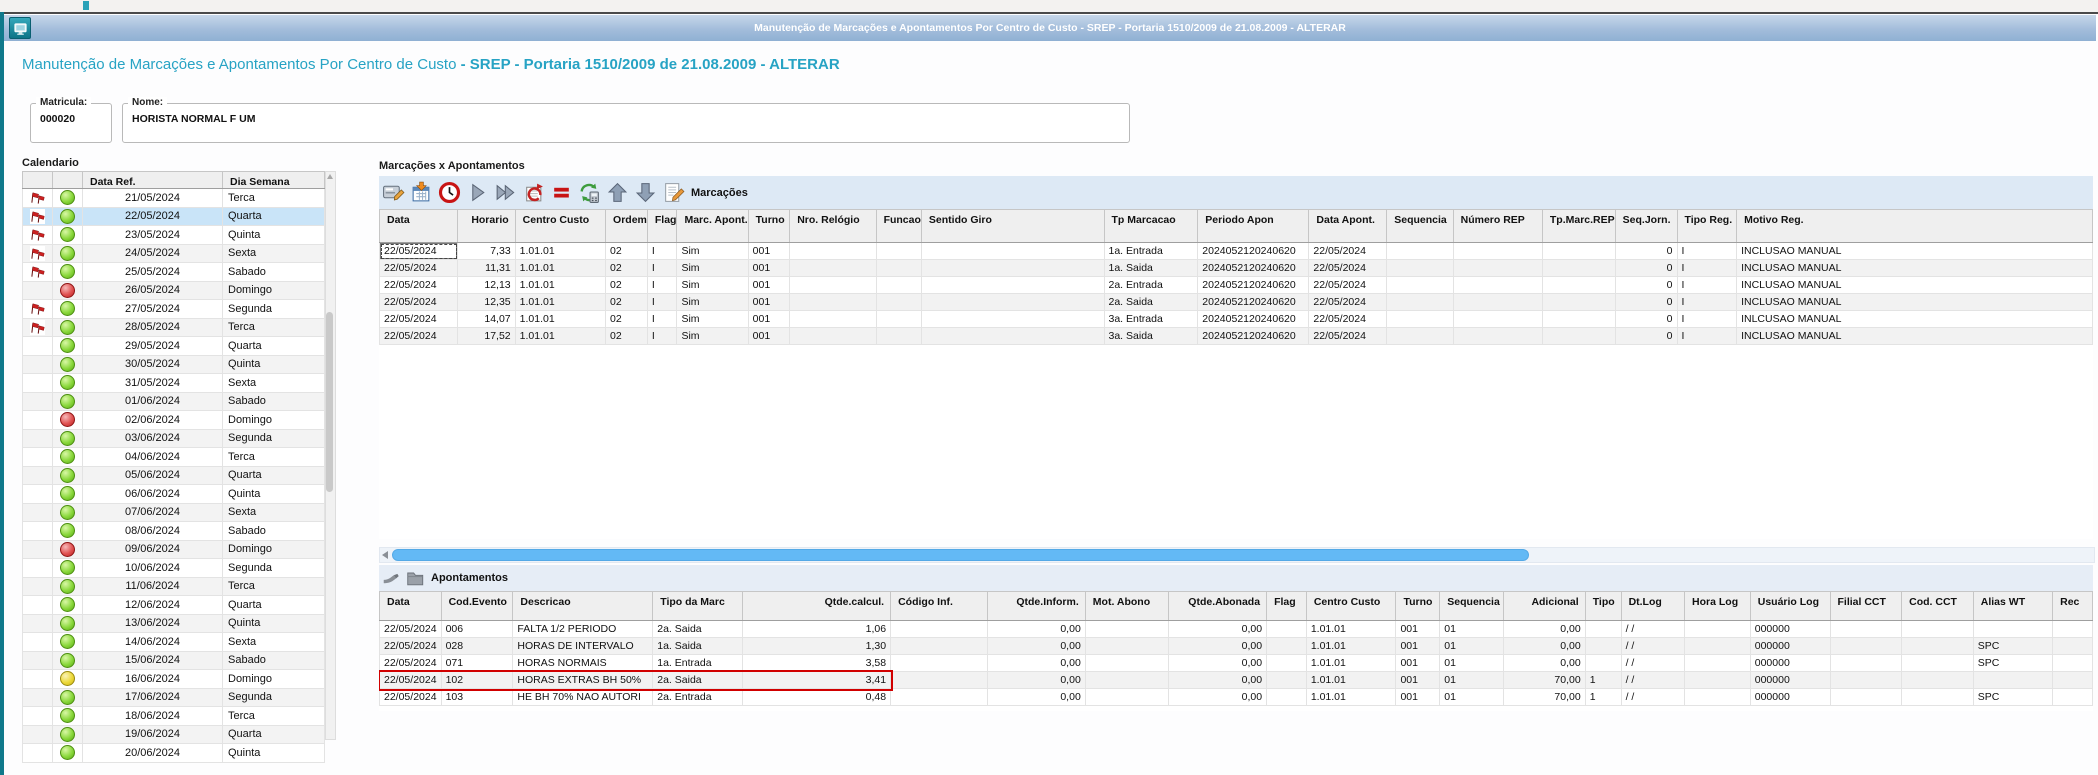  What do you see at coordinates (152, 383) in the screenshot?
I see `calendar-date: 31/05/2024` at bounding box center [152, 383].